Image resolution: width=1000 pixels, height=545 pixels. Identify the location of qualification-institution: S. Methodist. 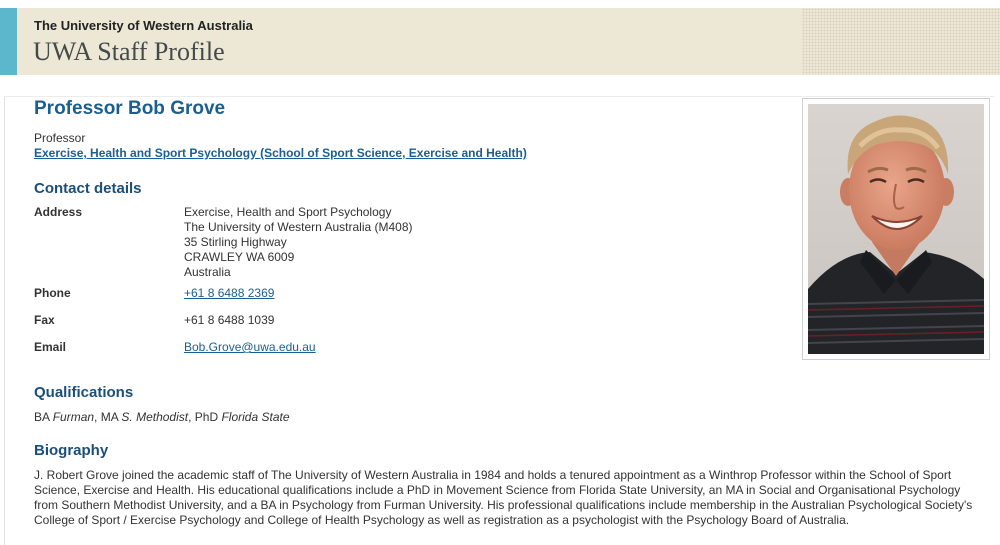
(155, 417).